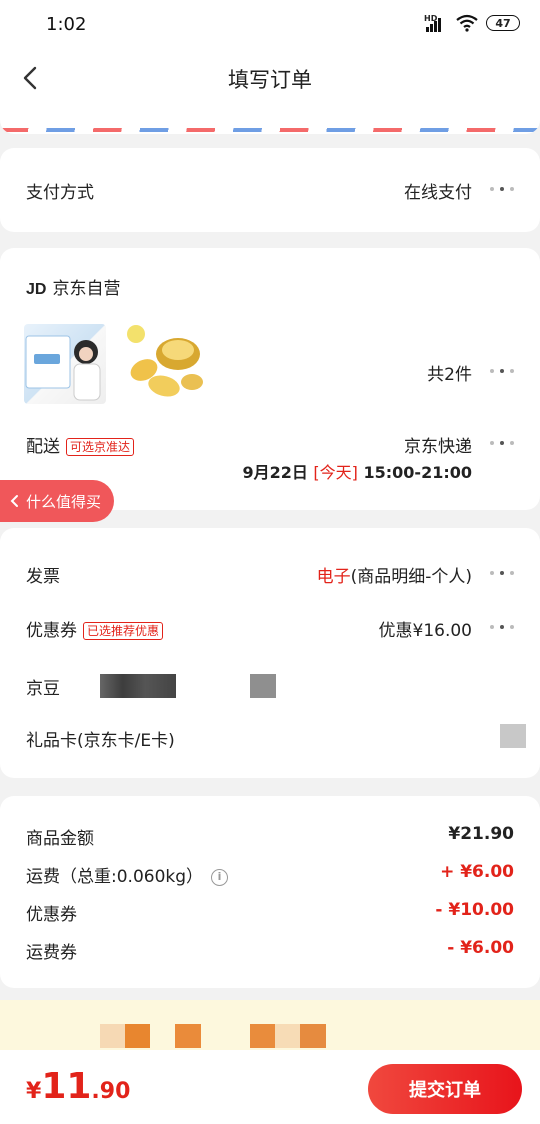  Describe the element at coordinates (36, 289) in the screenshot. I see `jd-logo: JD` at that location.